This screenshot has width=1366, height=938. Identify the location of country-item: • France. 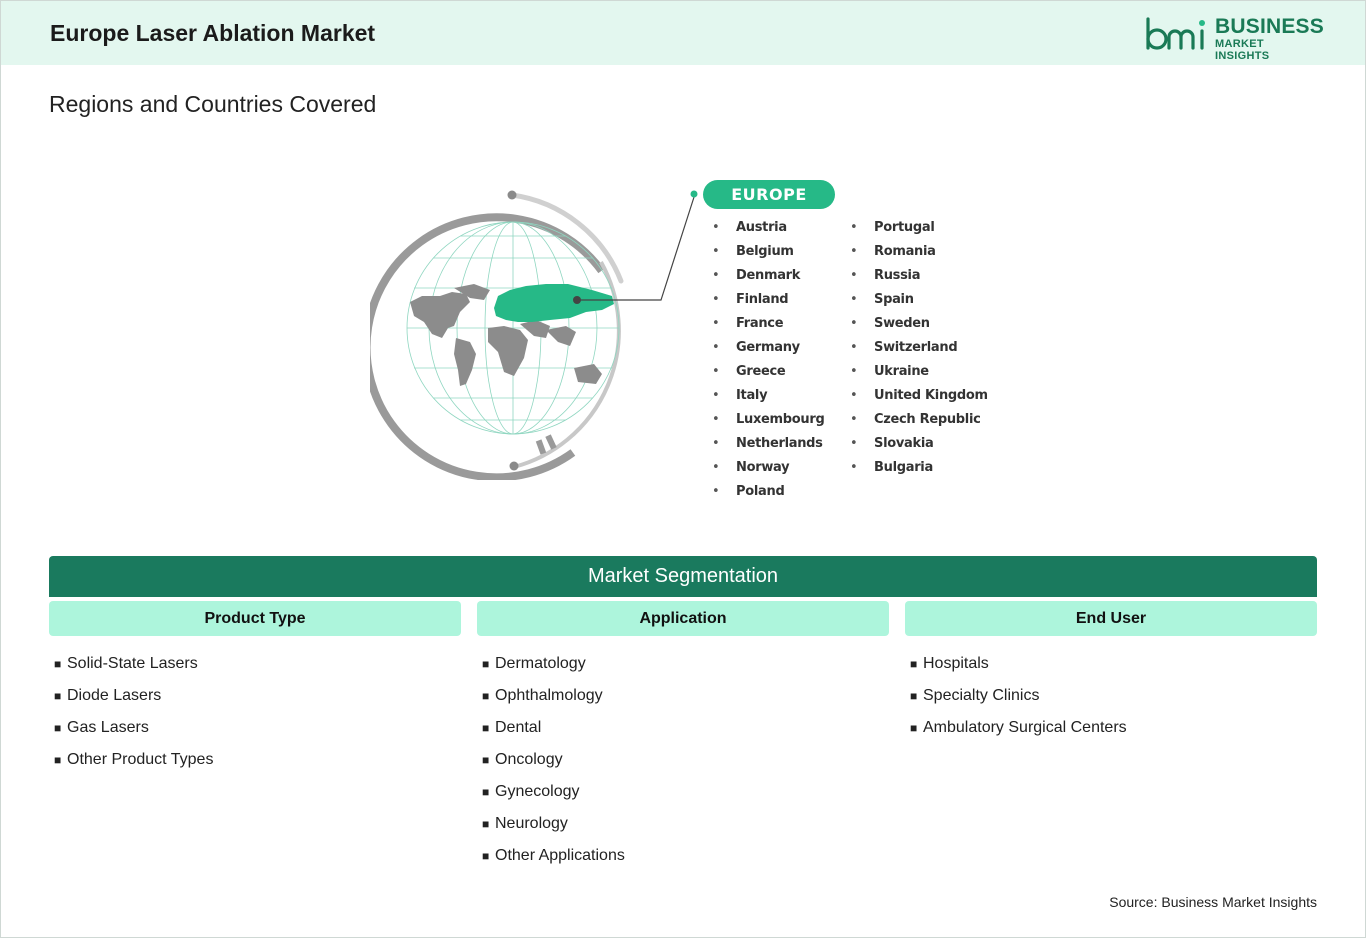
(748, 323).